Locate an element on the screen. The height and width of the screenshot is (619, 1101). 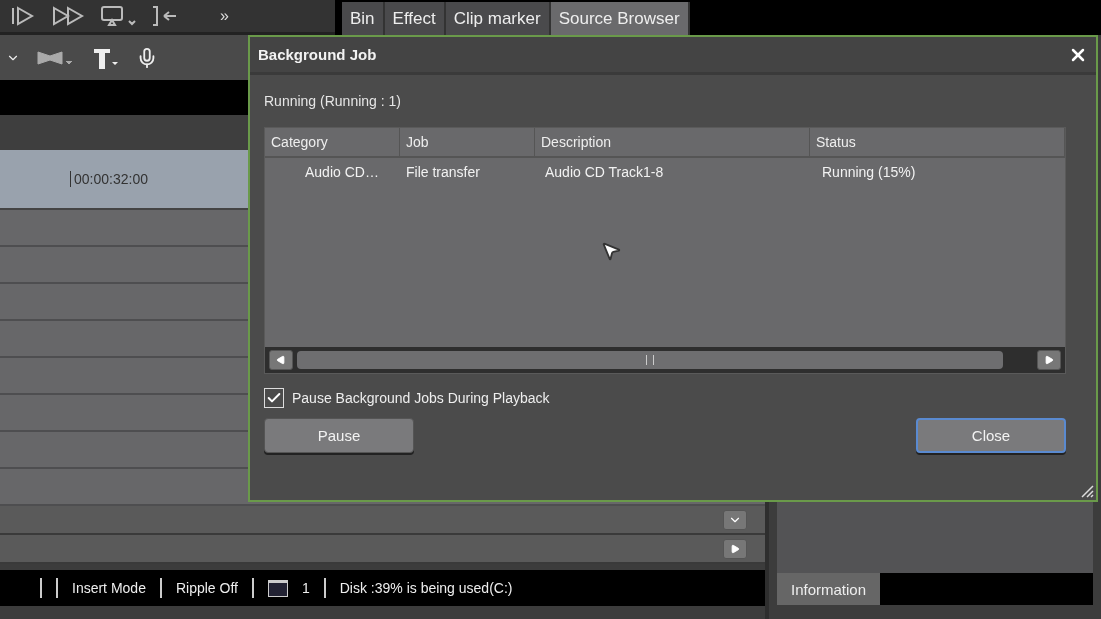
dialog-button: Close is located at coordinates (991, 435).